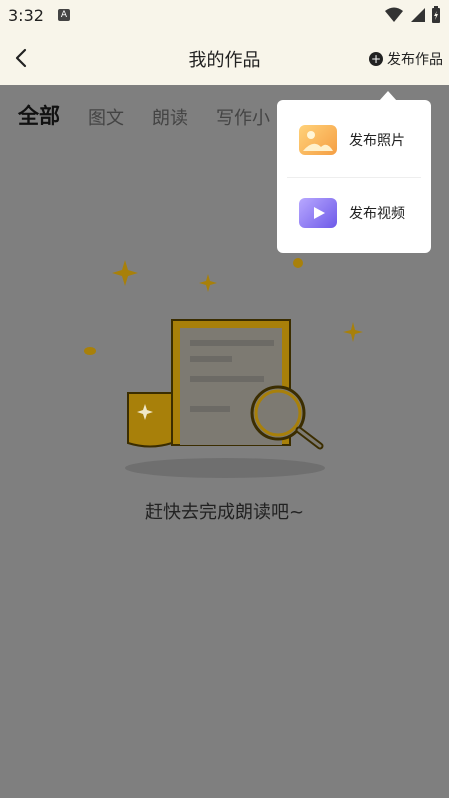 This screenshot has width=449, height=798. What do you see at coordinates (418, 15) in the screenshot?
I see `signal-icon` at bounding box center [418, 15].